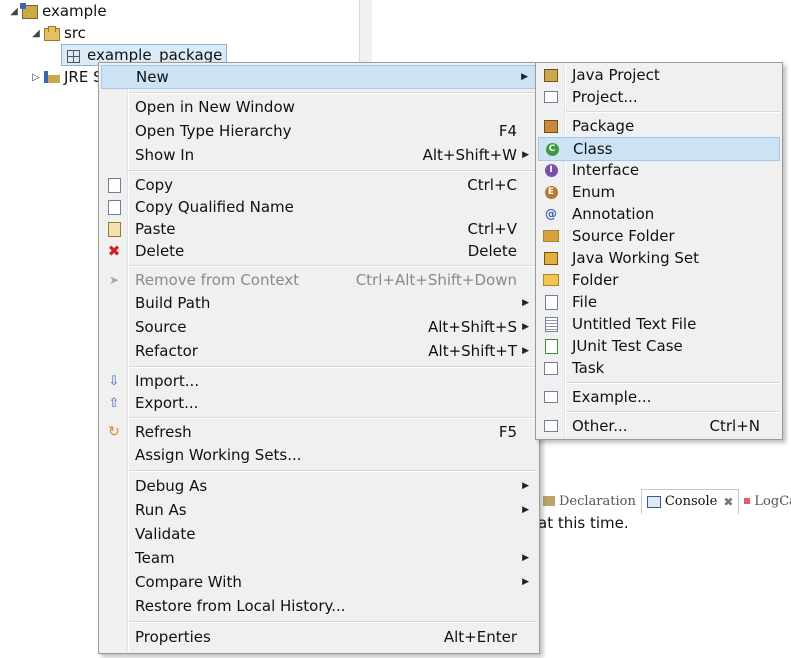  I want to click on menu-item-annotation: @ Annotation, so click(659, 214).